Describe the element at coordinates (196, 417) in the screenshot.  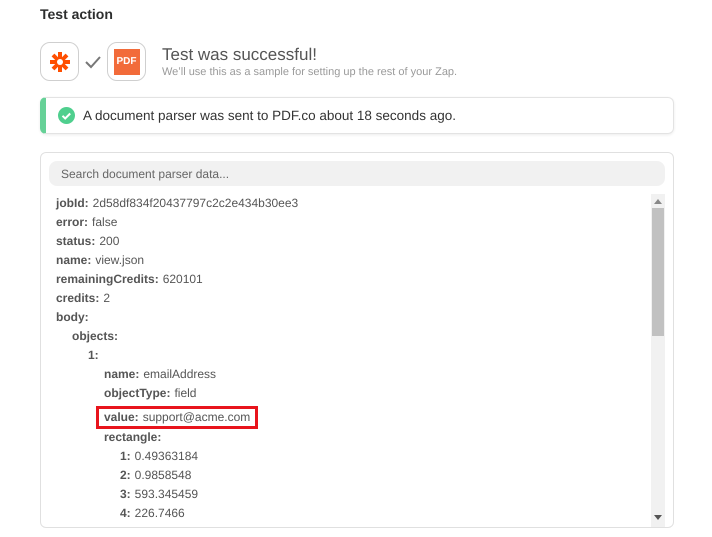
I see `field-value: support@acme.com` at that location.